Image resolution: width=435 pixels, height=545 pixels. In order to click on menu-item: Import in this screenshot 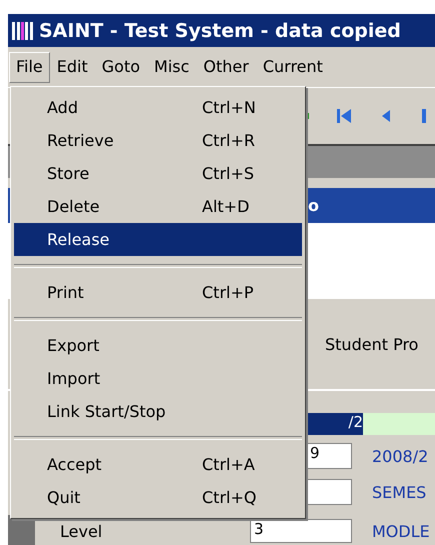, I will do `click(158, 378)`.